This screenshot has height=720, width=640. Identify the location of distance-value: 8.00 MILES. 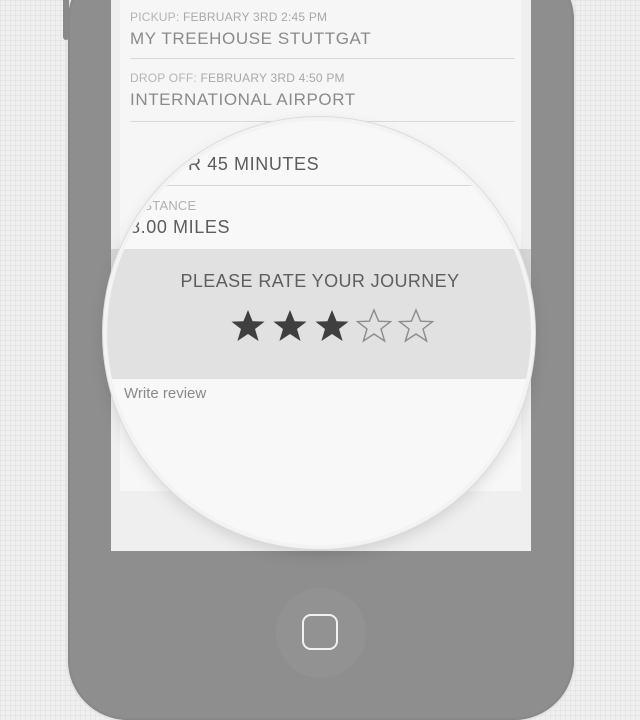
(180, 227).